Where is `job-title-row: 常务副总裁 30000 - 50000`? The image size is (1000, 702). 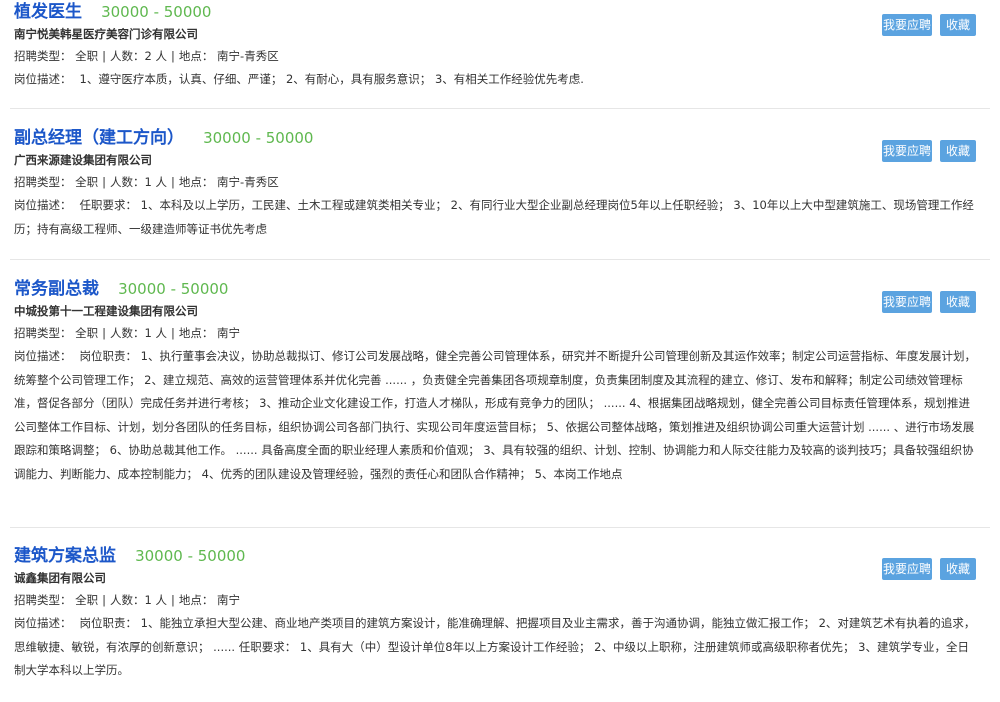 job-title-row: 常务副总裁 30000 - 50000 is located at coordinates (502, 289).